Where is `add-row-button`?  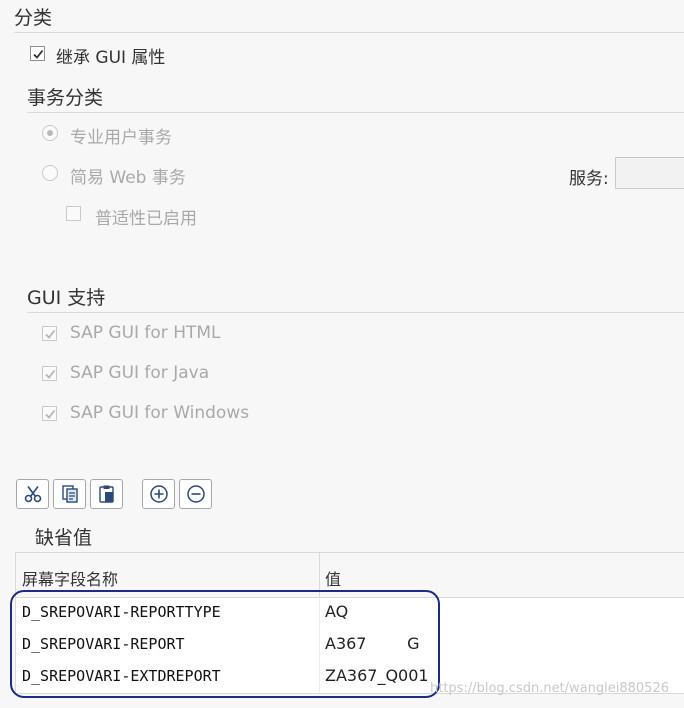
add-row-button is located at coordinates (158, 494).